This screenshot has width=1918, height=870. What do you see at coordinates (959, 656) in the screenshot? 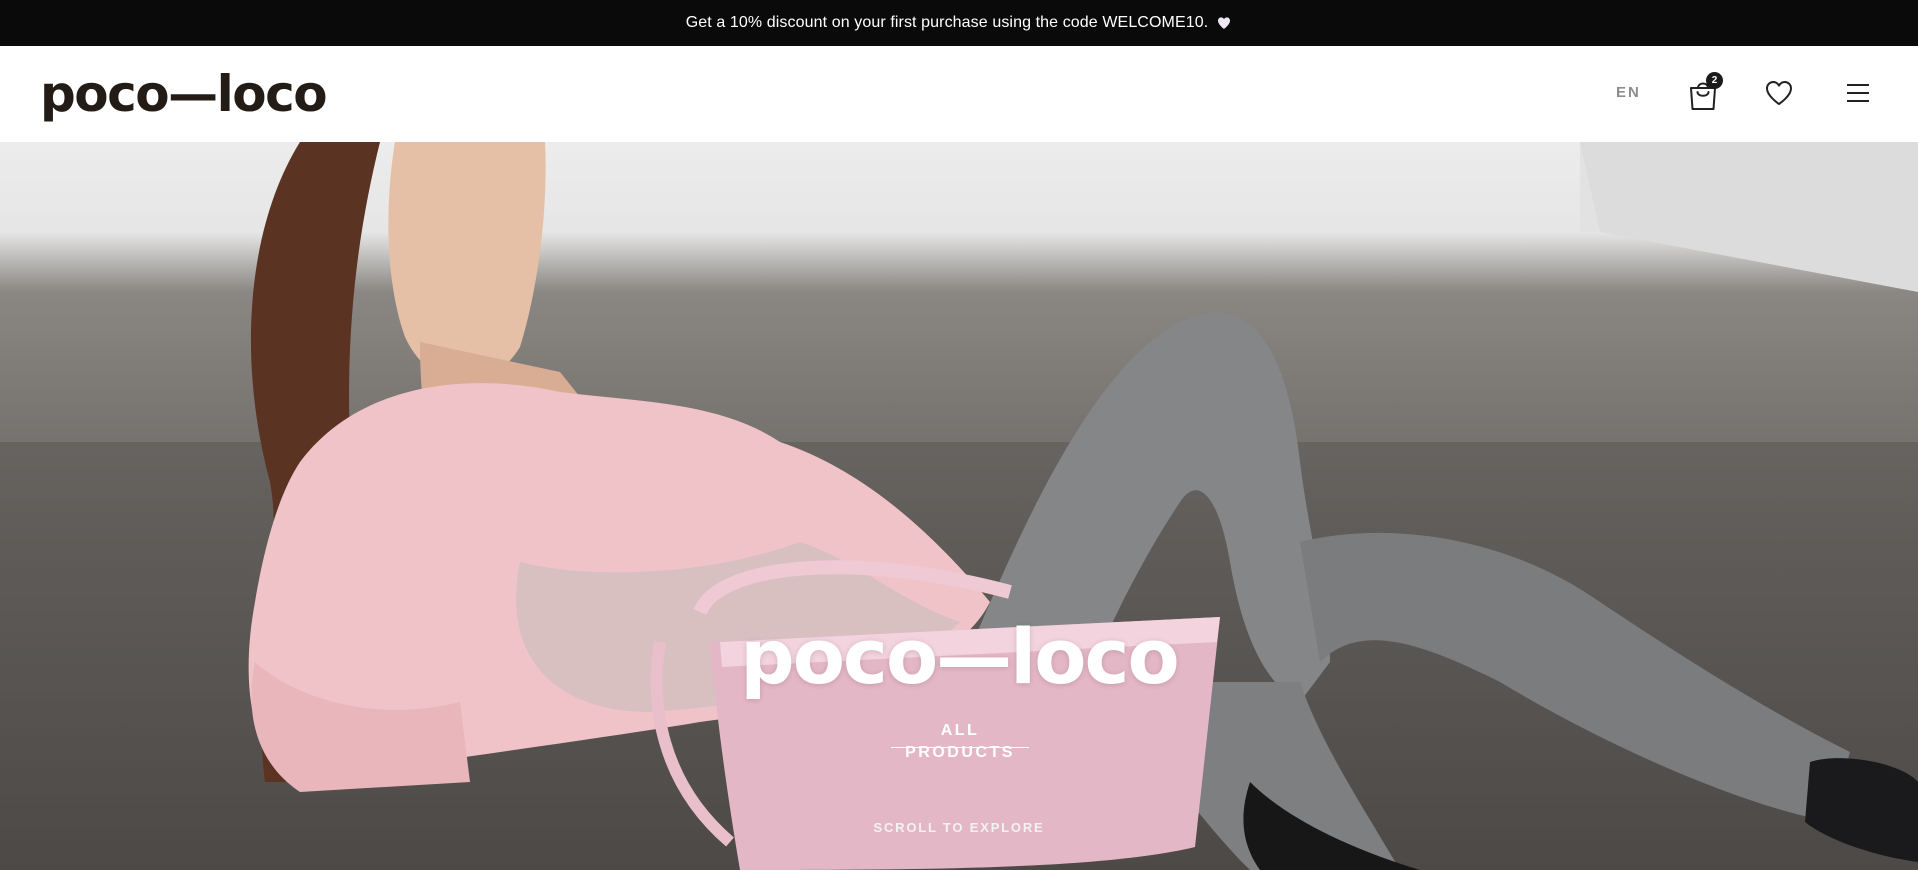
I see `hero-title: poco—loco` at bounding box center [959, 656].